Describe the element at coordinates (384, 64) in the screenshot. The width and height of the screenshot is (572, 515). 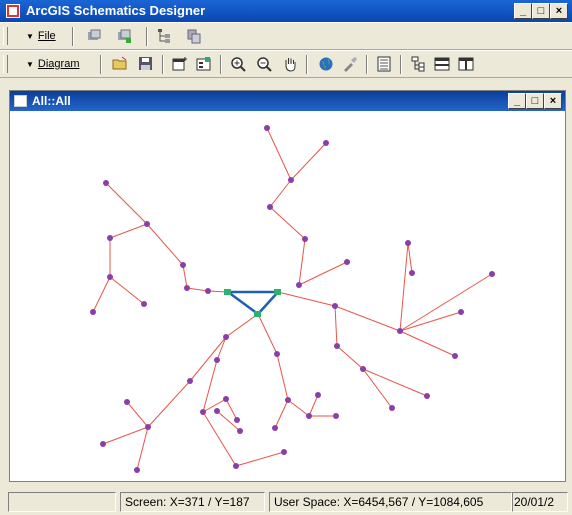
I see `list-icon` at that location.